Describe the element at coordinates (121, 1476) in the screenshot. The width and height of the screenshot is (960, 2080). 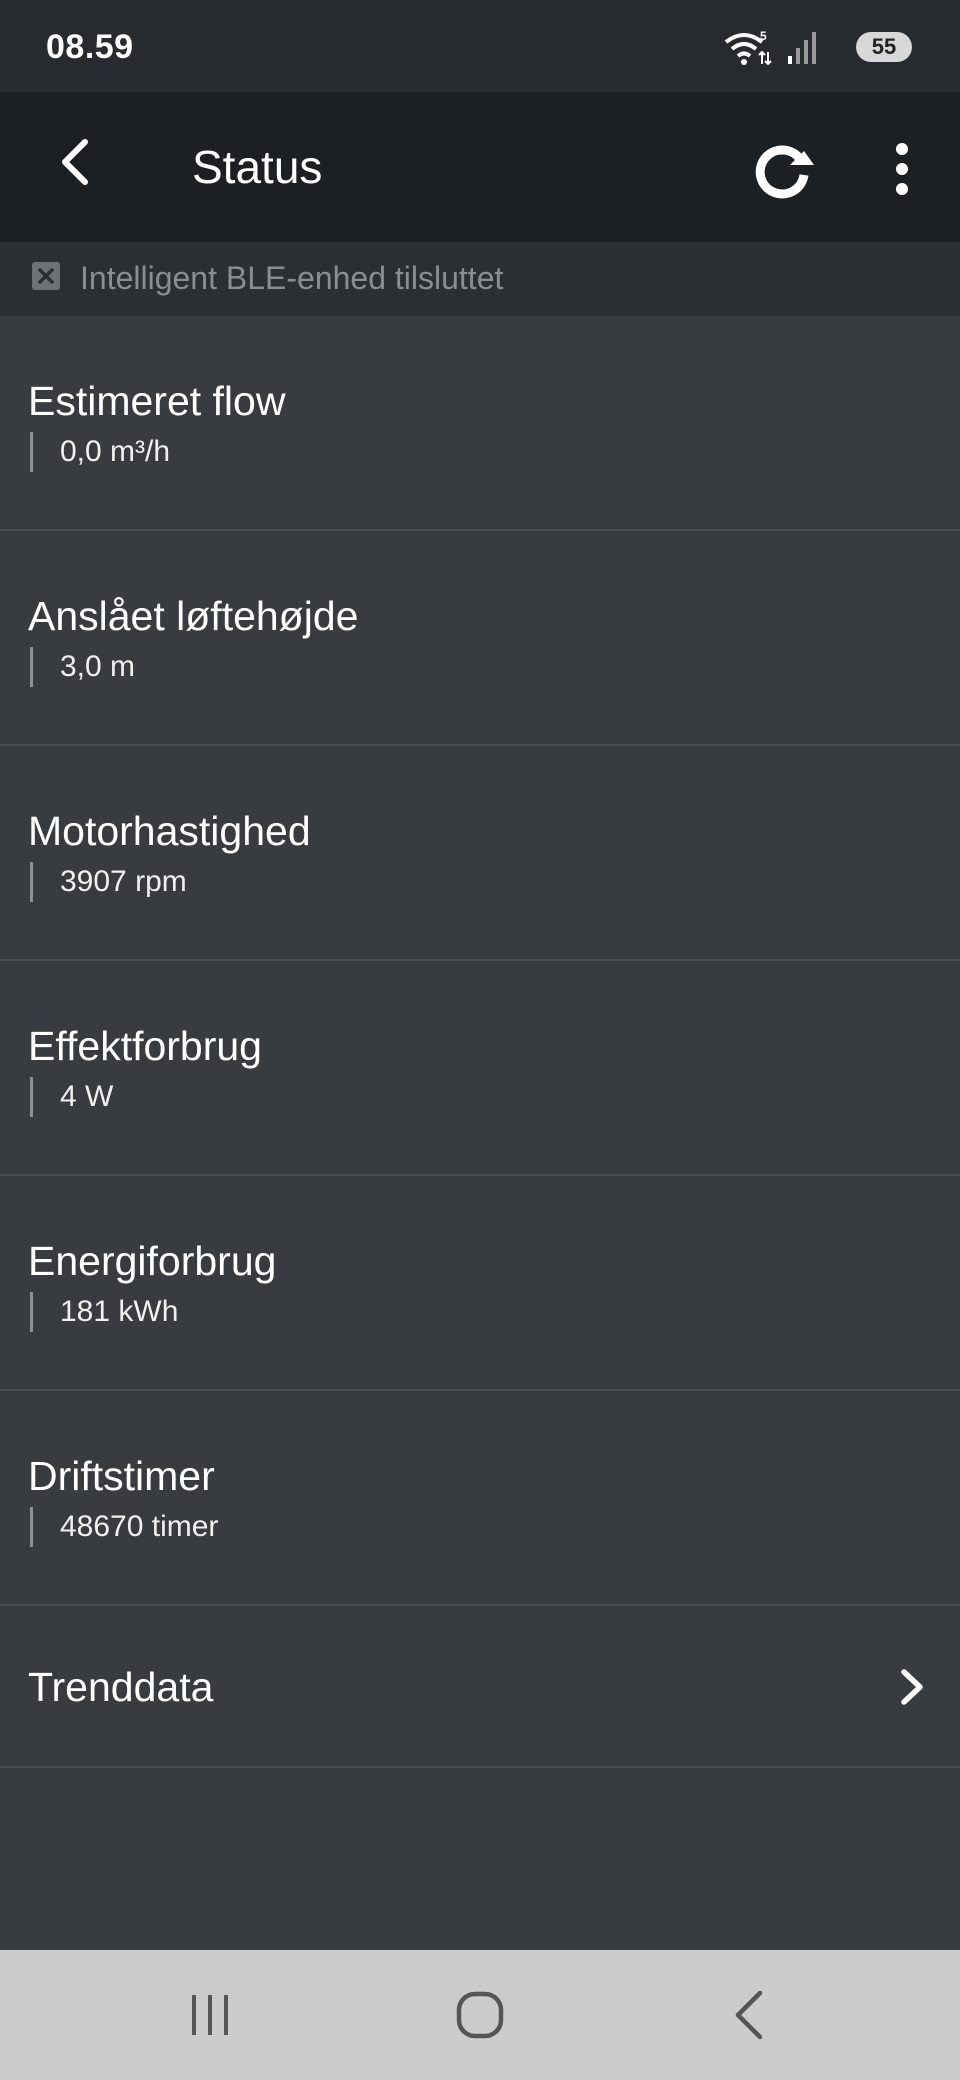
I see `item-label: Driftstimer` at that location.